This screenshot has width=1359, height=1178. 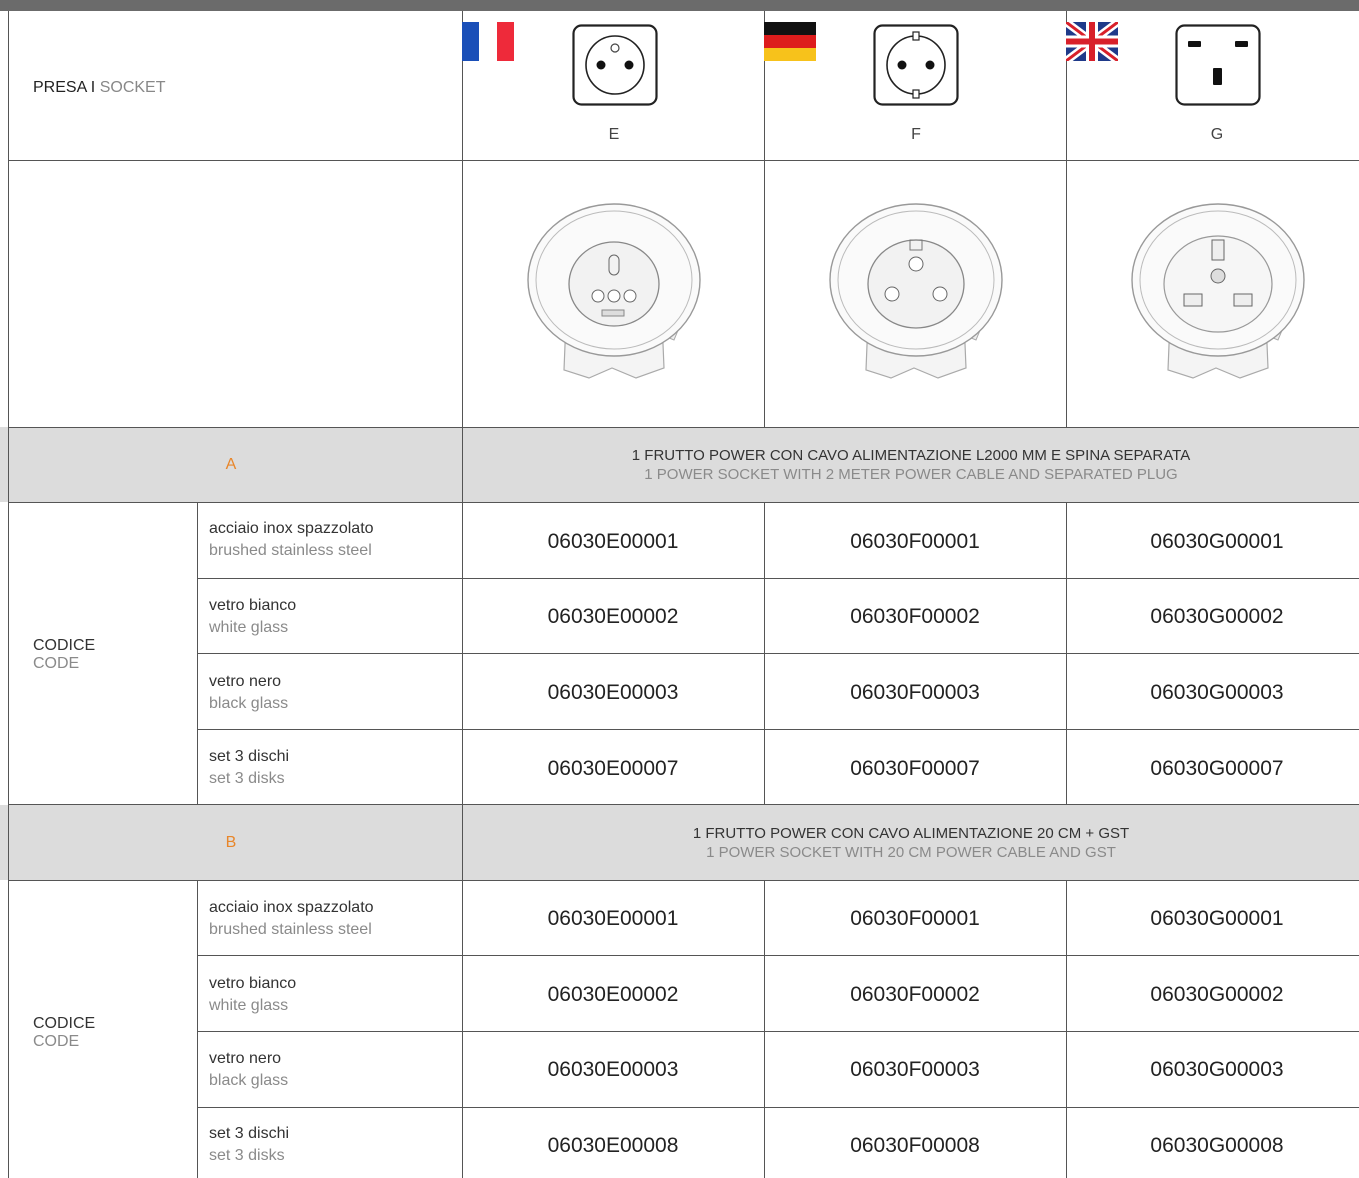 I want to click on code-cell: 06030G00008, so click(x=1217, y=1145).